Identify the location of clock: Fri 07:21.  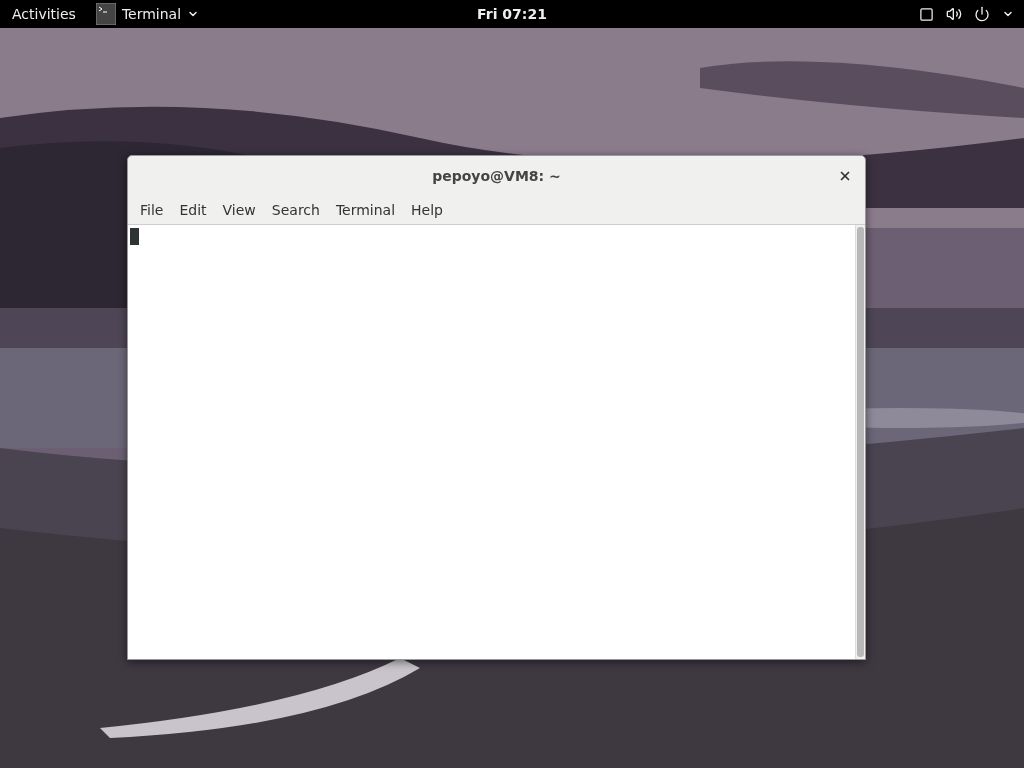
(512, 14).